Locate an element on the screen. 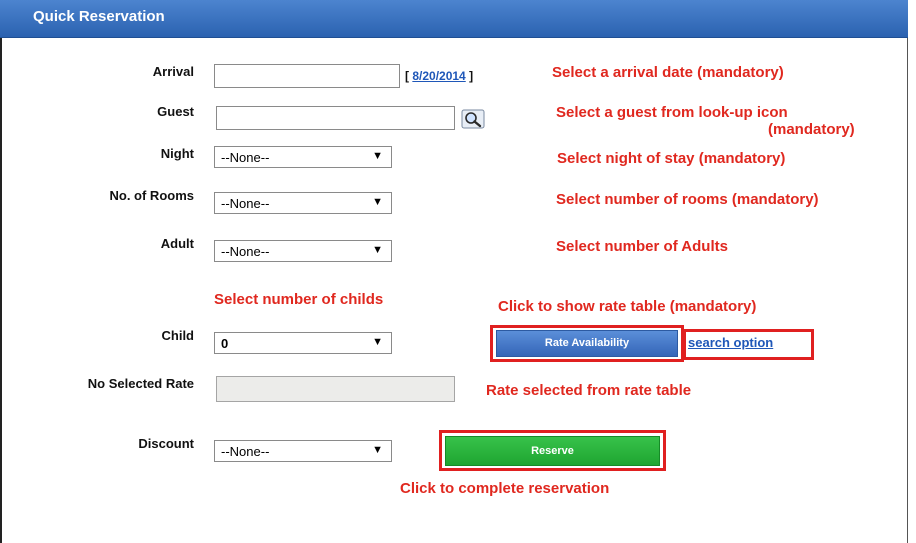 The height and width of the screenshot is (543, 916). magnifier-icon is located at coordinates (473, 119).